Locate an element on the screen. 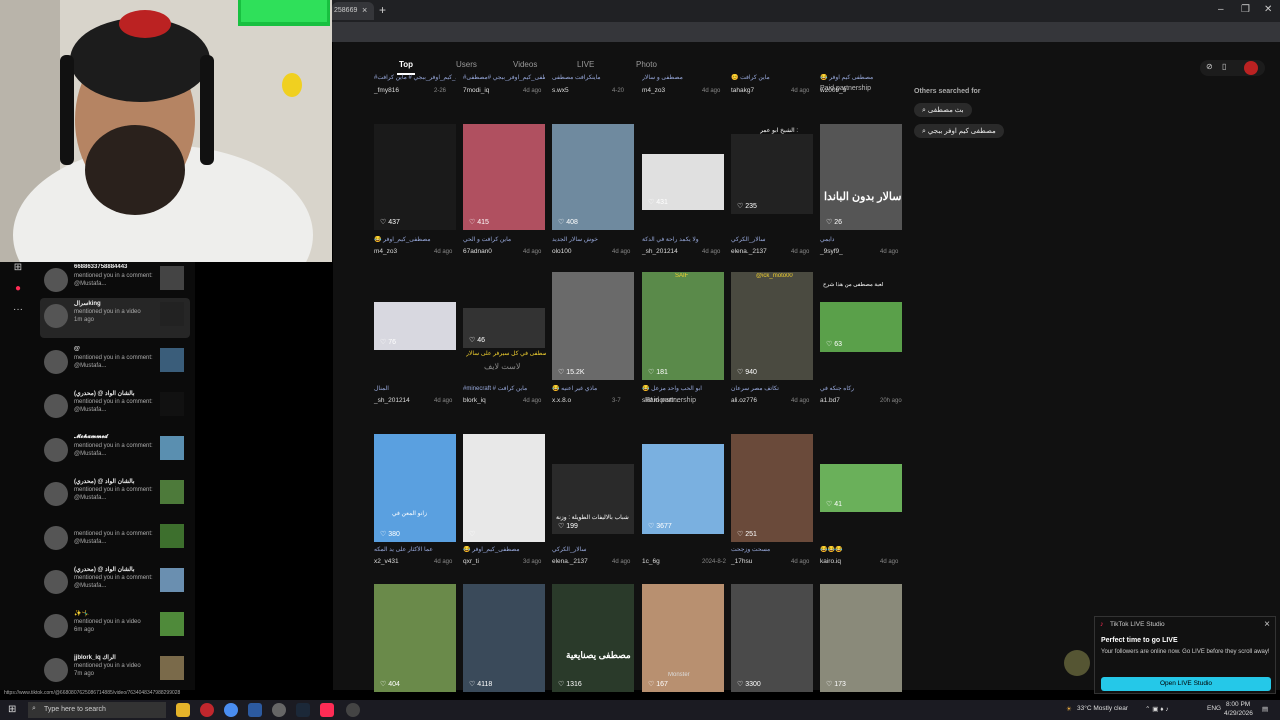  opera-icon is located at coordinates (207, 710).